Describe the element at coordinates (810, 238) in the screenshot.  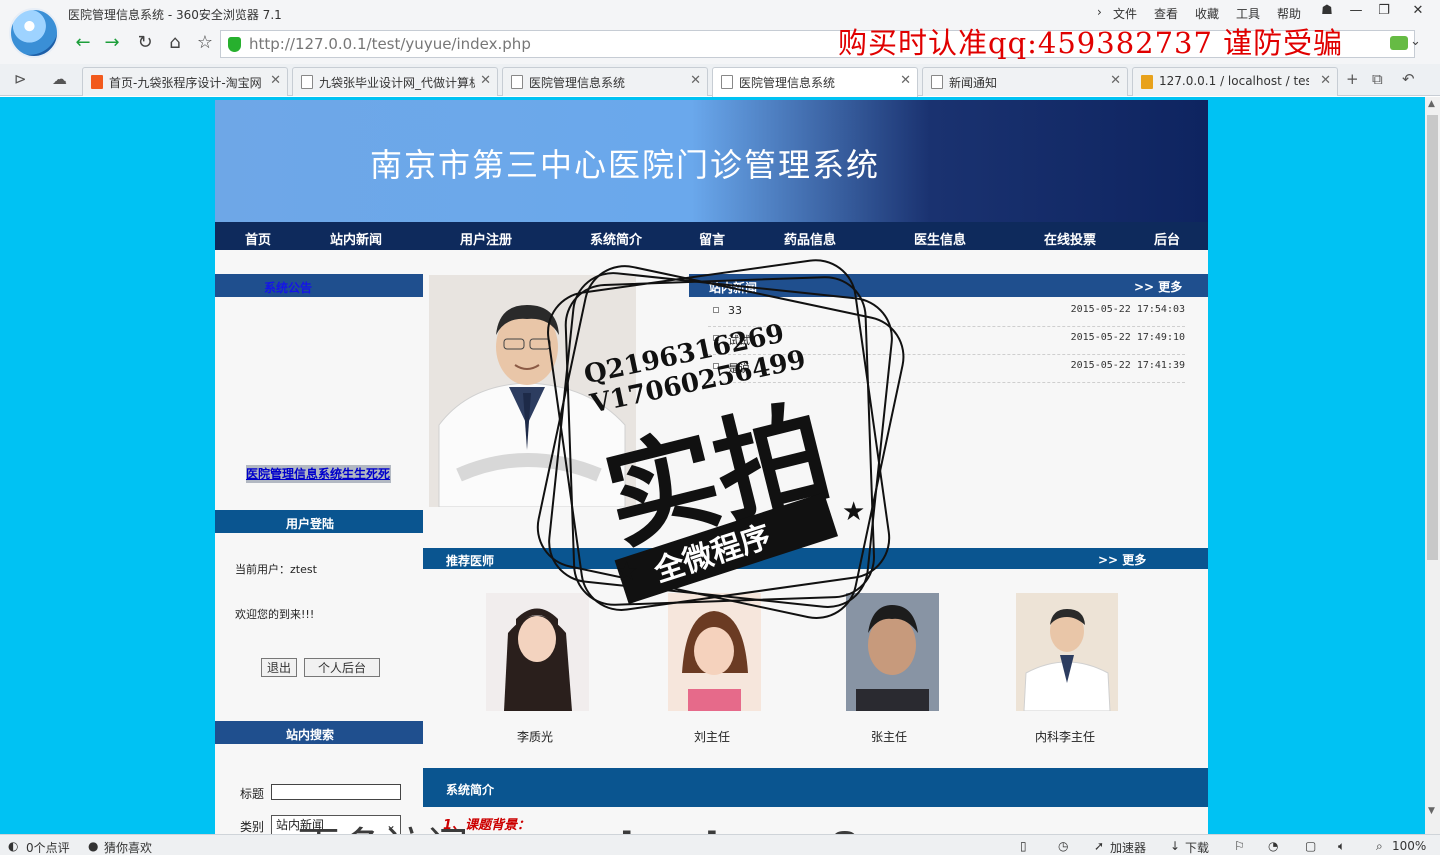
I see `nav-medicine: 药品信息` at that location.